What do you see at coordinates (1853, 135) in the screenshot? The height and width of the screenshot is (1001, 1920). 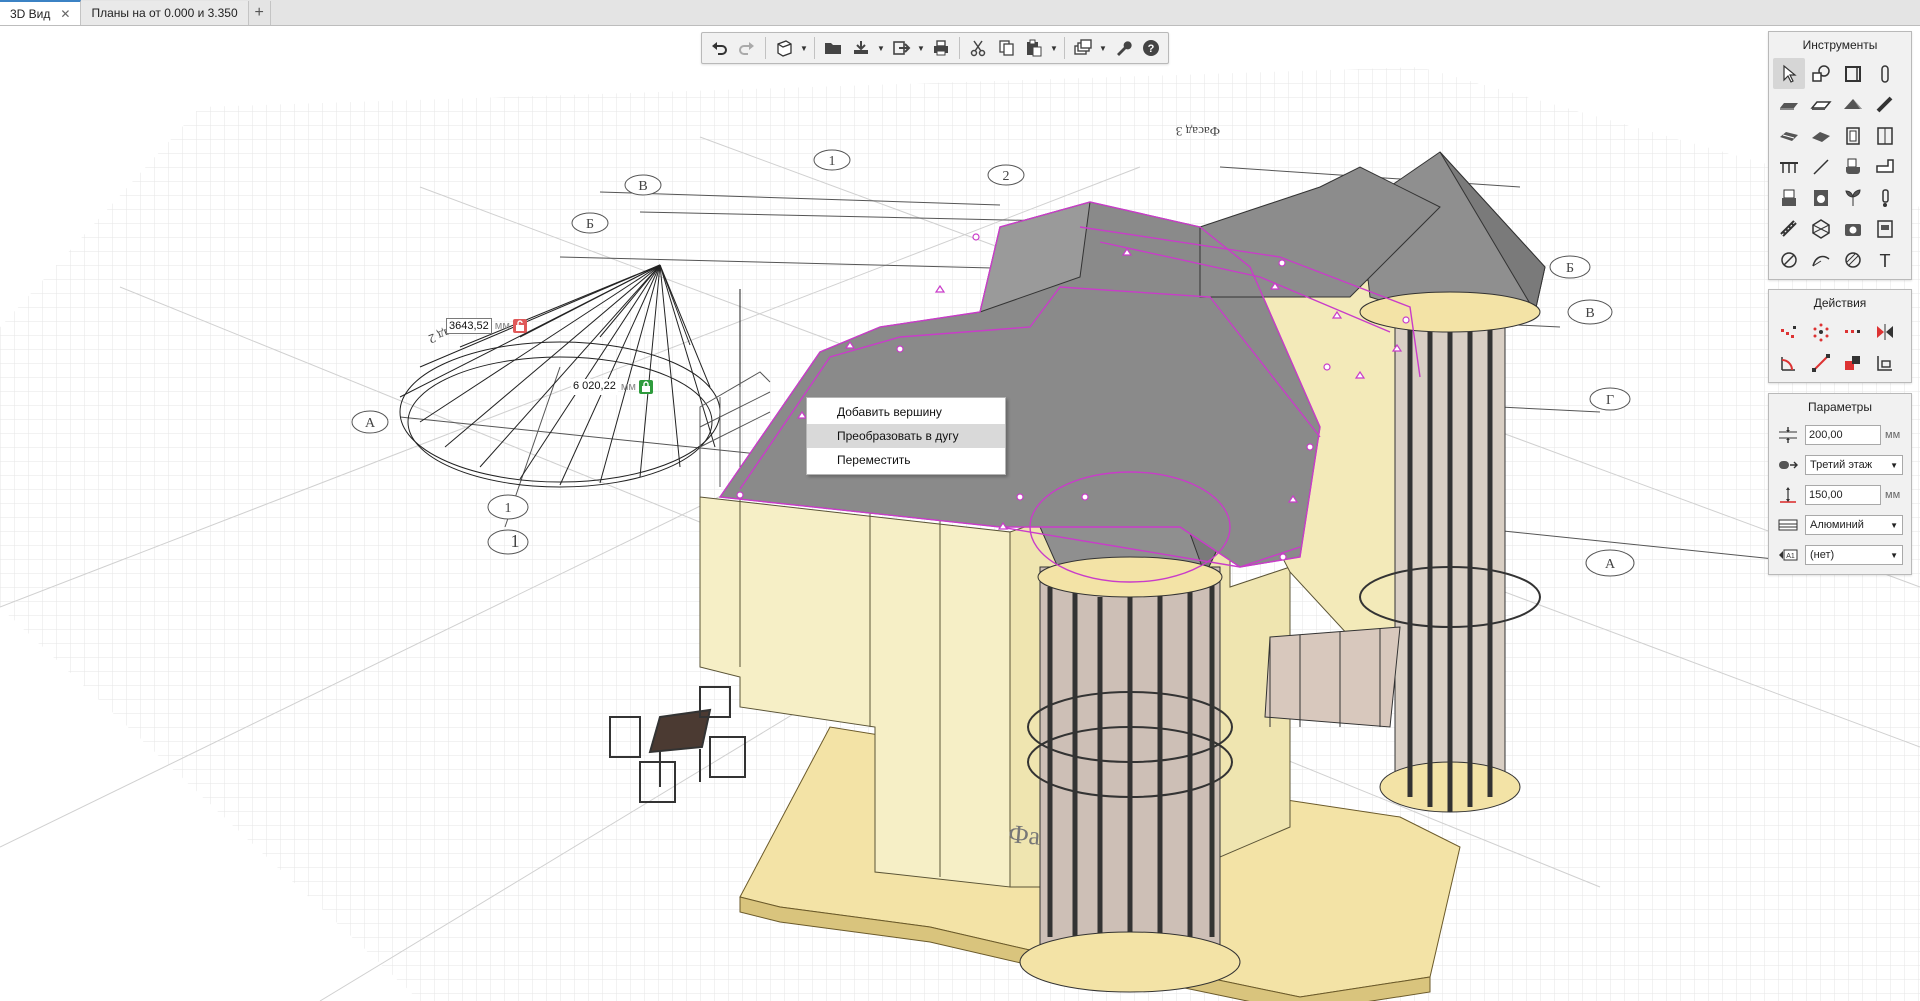 I see `door-tool` at bounding box center [1853, 135].